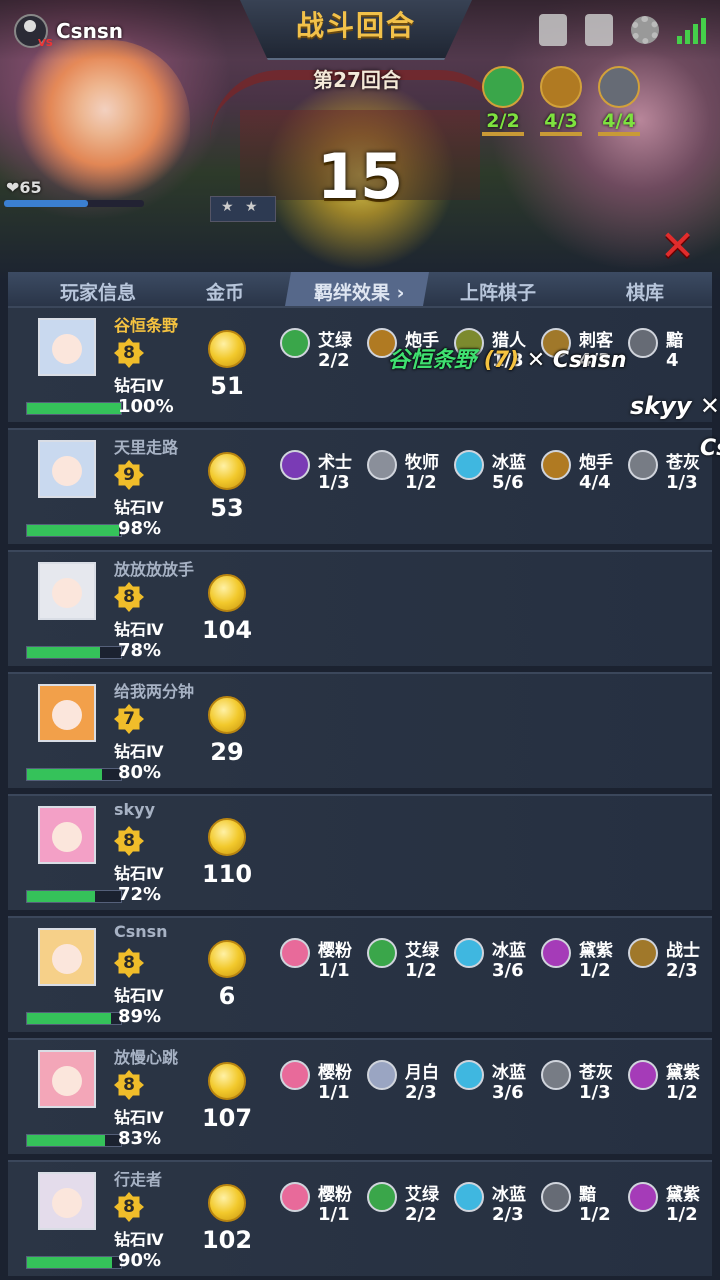 This screenshot has width=720, height=1280. What do you see at coordinates (334, 360) in the screenshot?
I see `synergy-count: 2/2` at bounding box center [334, 360].